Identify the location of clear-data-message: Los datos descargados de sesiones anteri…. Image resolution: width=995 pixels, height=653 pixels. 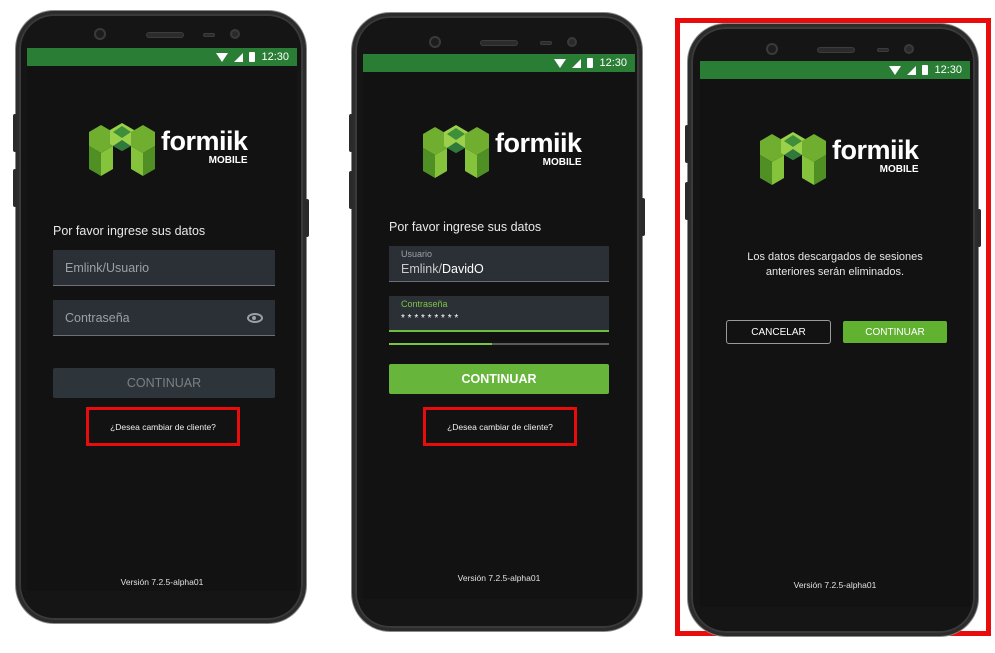
(835, 265).